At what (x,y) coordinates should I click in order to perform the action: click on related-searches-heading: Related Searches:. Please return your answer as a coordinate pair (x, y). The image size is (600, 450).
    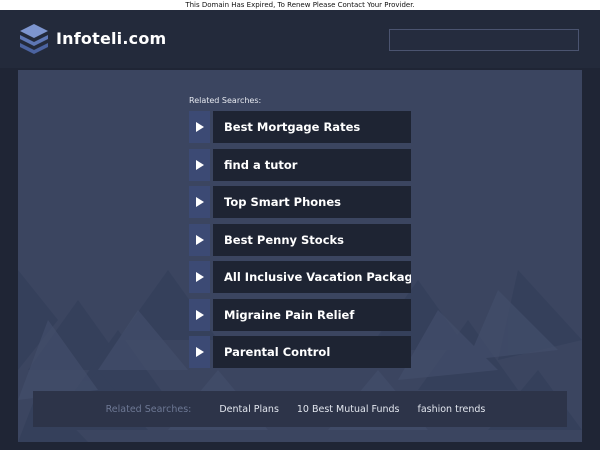
    Looking at the image, I should click on (225, 100).